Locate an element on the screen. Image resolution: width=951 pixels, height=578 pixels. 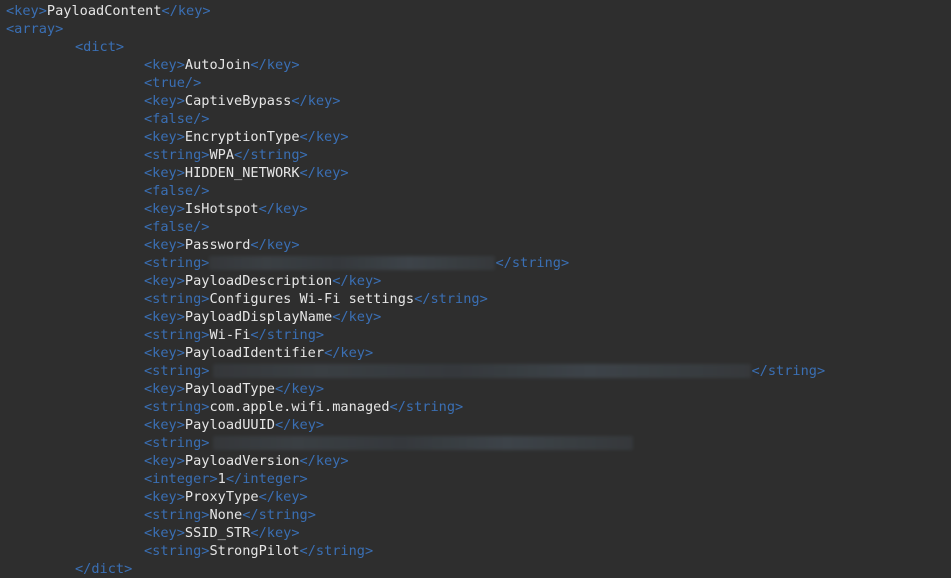
code-line: <key>CaptiveBypass</key> is located at coordinates (475, 101).